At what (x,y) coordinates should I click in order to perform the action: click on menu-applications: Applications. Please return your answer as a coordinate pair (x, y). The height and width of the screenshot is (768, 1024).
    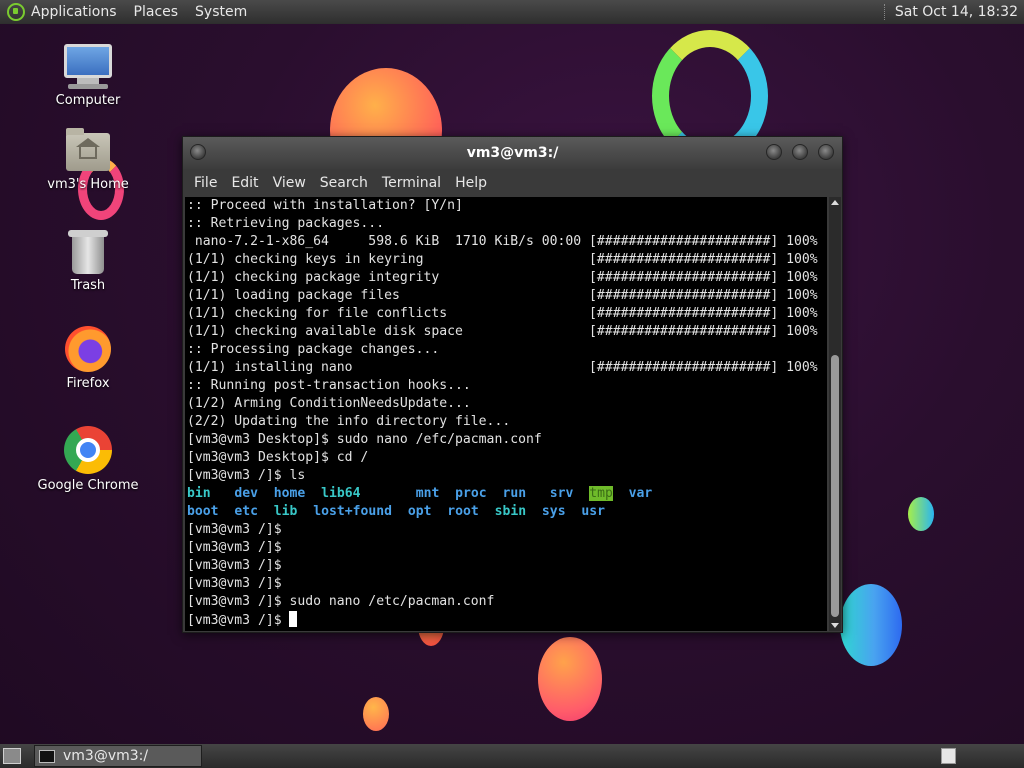
    Looking at the image, I should click on (74, 12).